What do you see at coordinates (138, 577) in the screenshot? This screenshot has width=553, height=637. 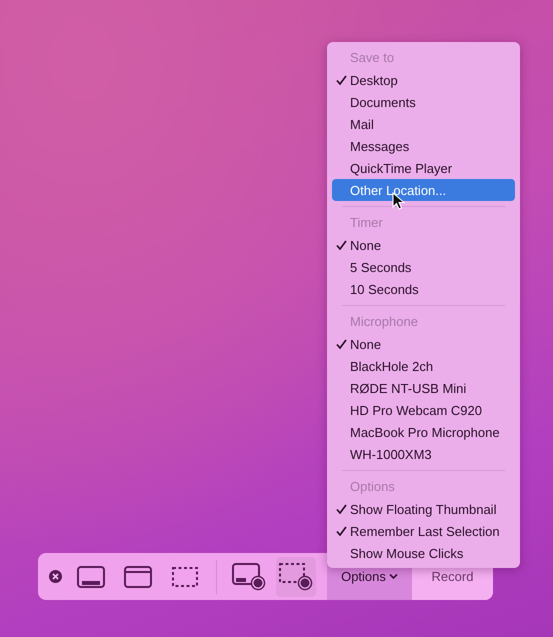 I see `window-icon` at bounding box center [138, 577].